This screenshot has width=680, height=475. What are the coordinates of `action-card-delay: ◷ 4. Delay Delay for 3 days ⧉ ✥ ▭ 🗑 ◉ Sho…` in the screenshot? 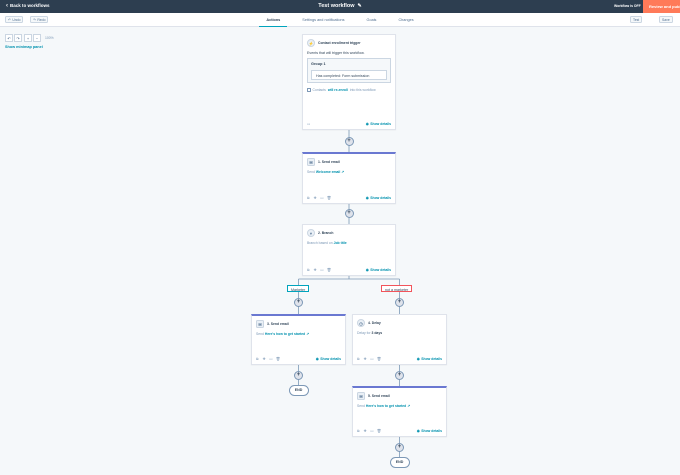 It's located at (399, 339).